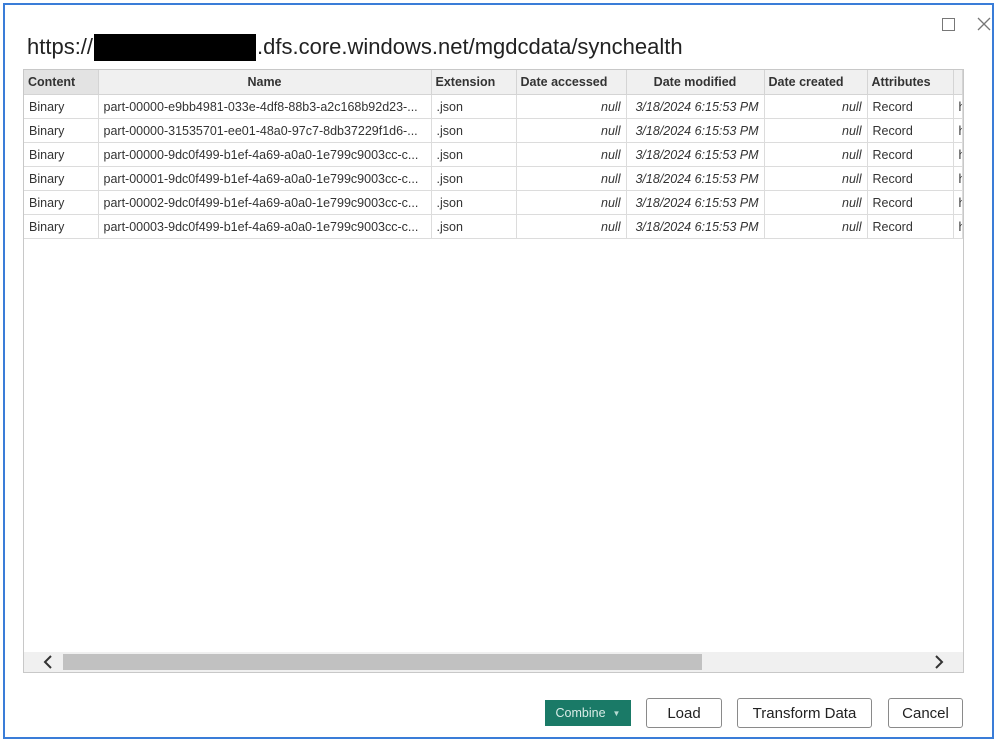 The height and width of the screenshot is (744, 999). Describe the element at coordinates (474, 82) in the screenshot. I see `column-header-extension: Extension` at that location.